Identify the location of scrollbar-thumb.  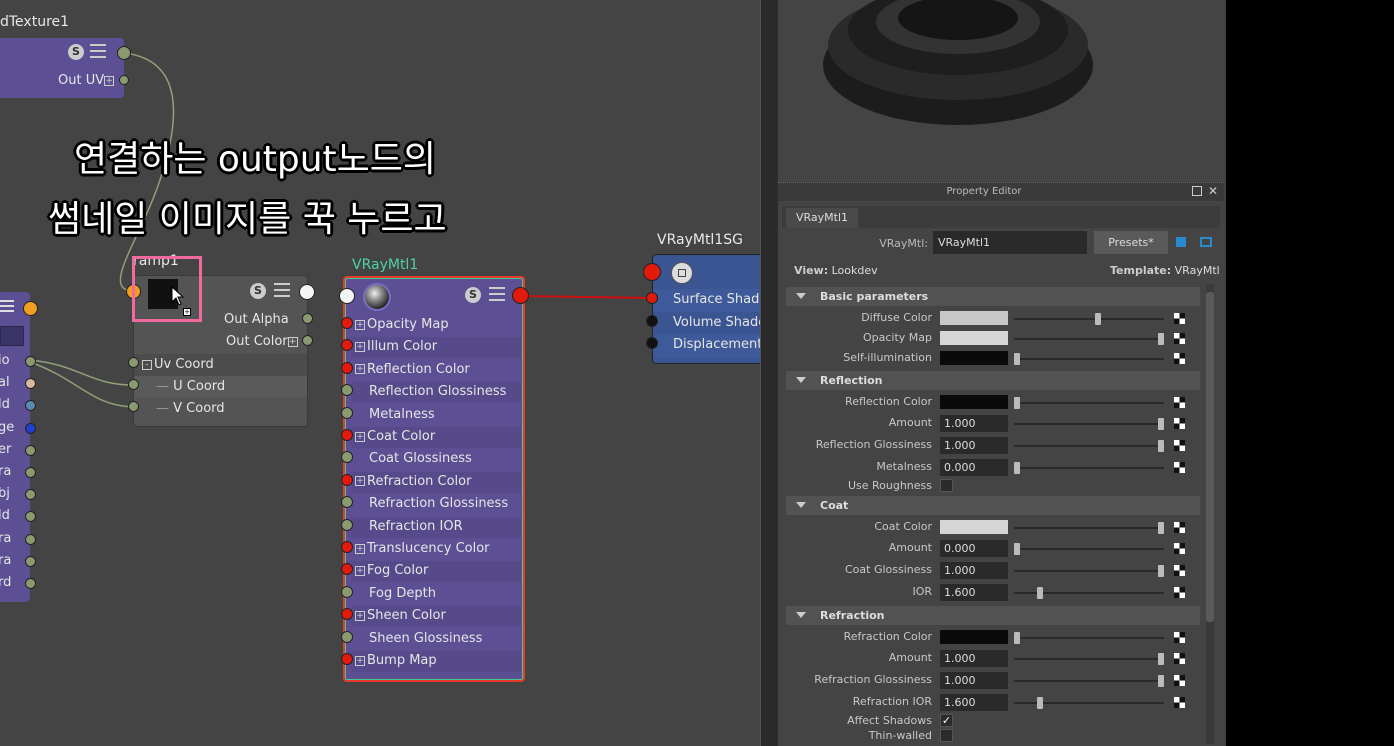
(1210, 457).